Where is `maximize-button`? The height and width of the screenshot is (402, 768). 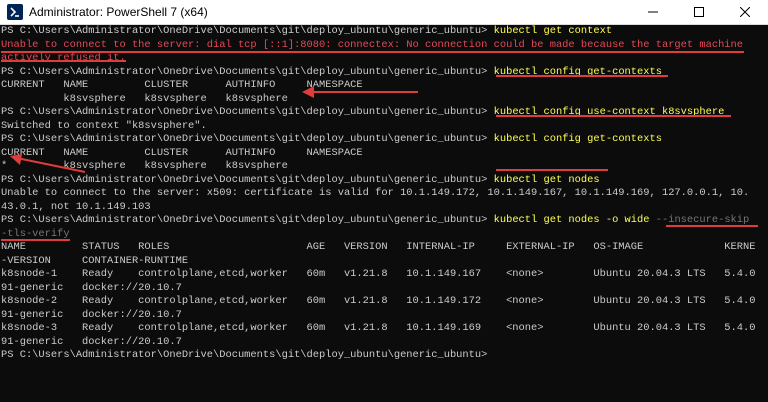
maximize-button is located at coordinates (699, 12).